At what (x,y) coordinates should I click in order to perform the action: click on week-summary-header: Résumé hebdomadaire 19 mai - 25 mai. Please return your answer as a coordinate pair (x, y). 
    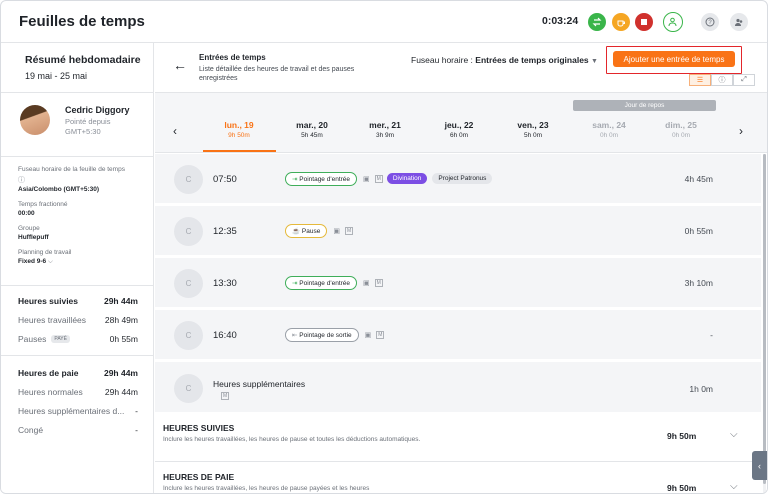
    Looking at the image, I should click on (77, 68).